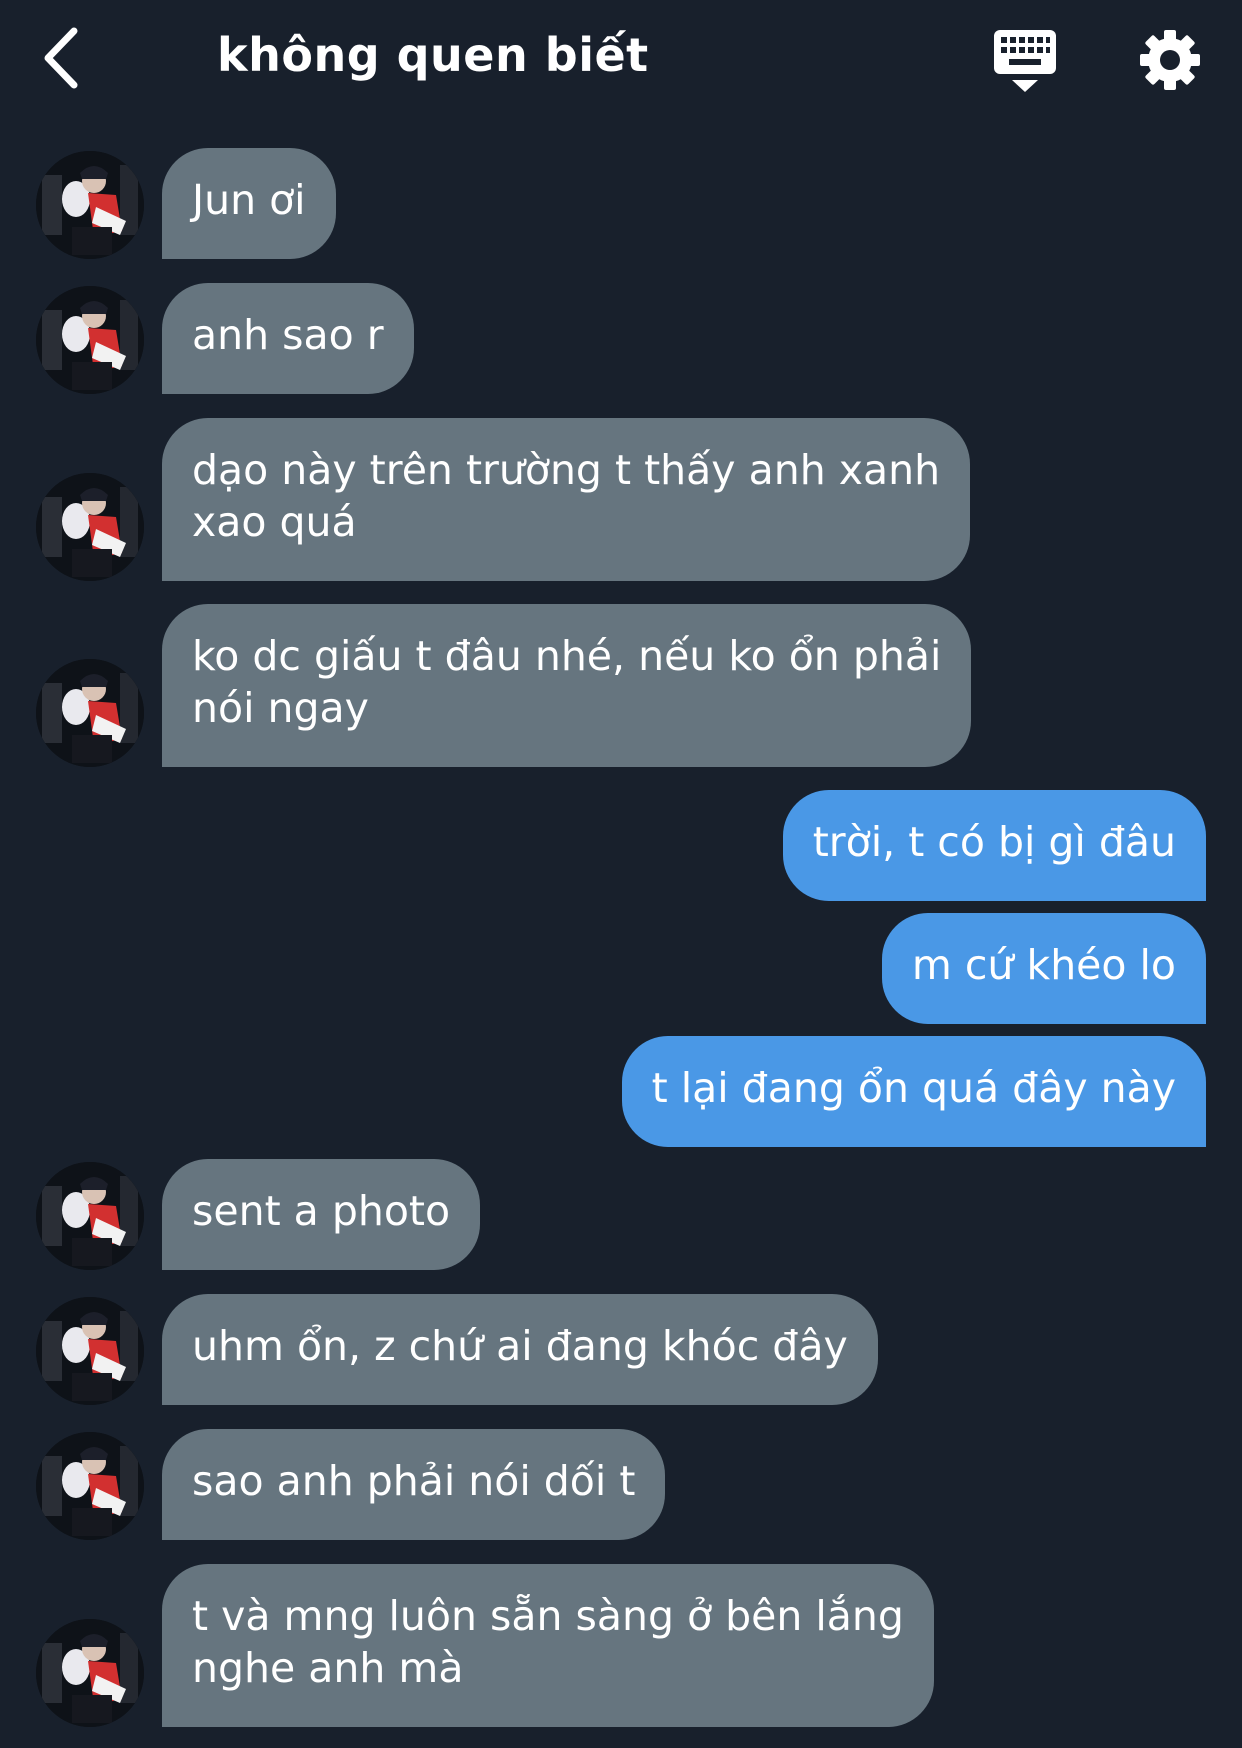 The height and width of the screenshot is (1748, 1242). What do you see at coordinates (621, 968) in the screenshot?
I see `outgoing-message: m cứ khéo lo` at bounding box center [621, 968].